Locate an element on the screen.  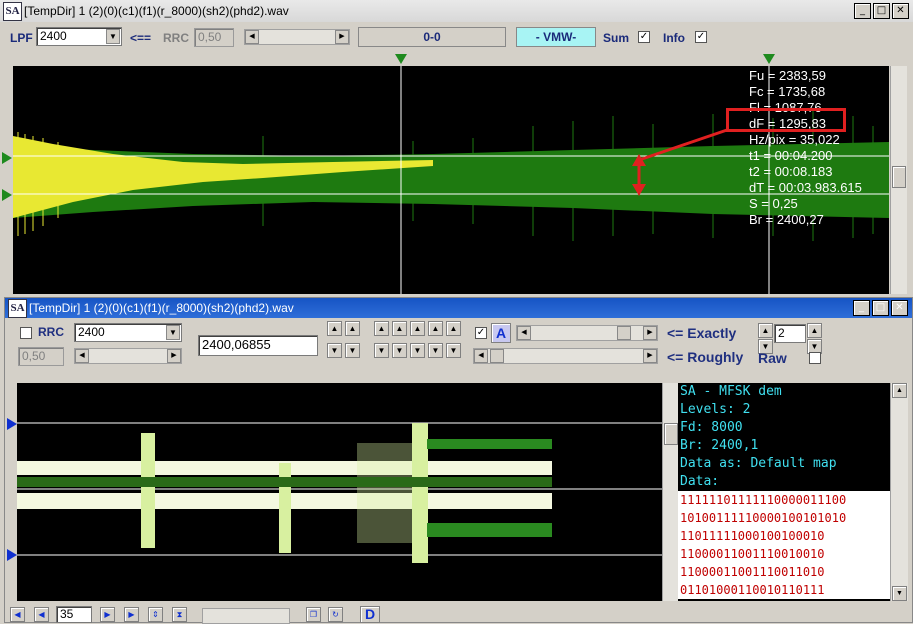
rrc-rate-select: 2400 ▼ is located at coordinates (128, 332).